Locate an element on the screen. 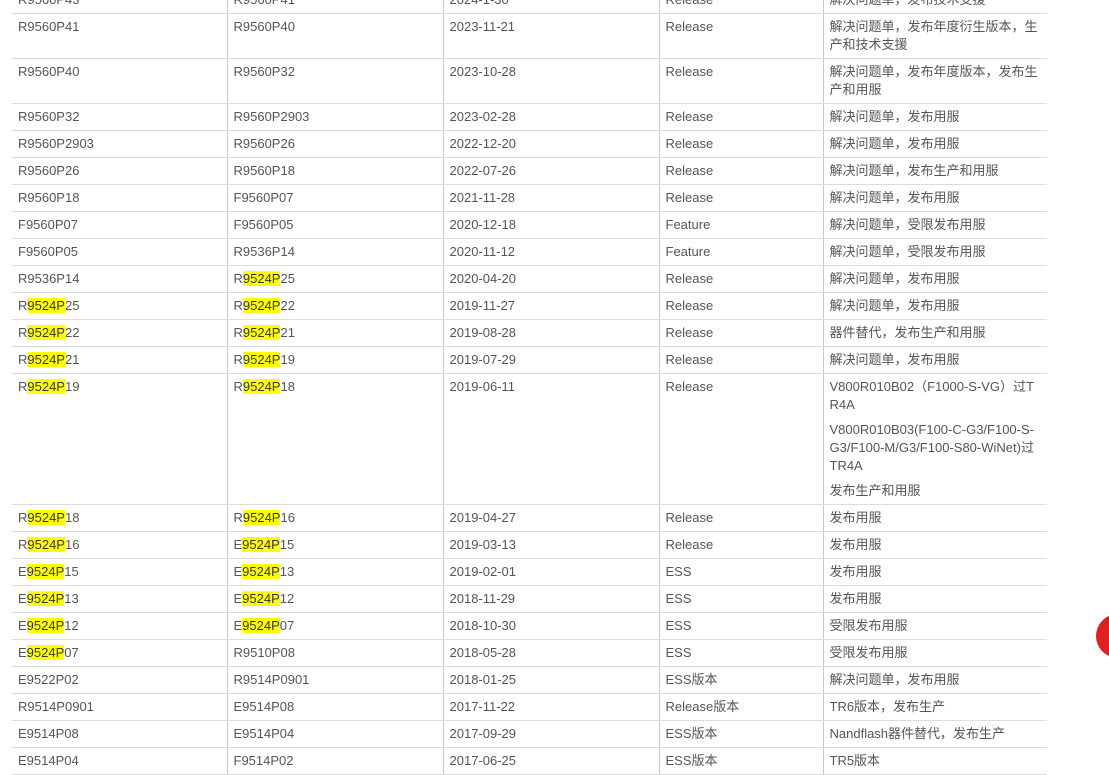 This screenshot has height=775, width=1109. base-version-cell: E9524P13 is located at coordinates (335, 572).